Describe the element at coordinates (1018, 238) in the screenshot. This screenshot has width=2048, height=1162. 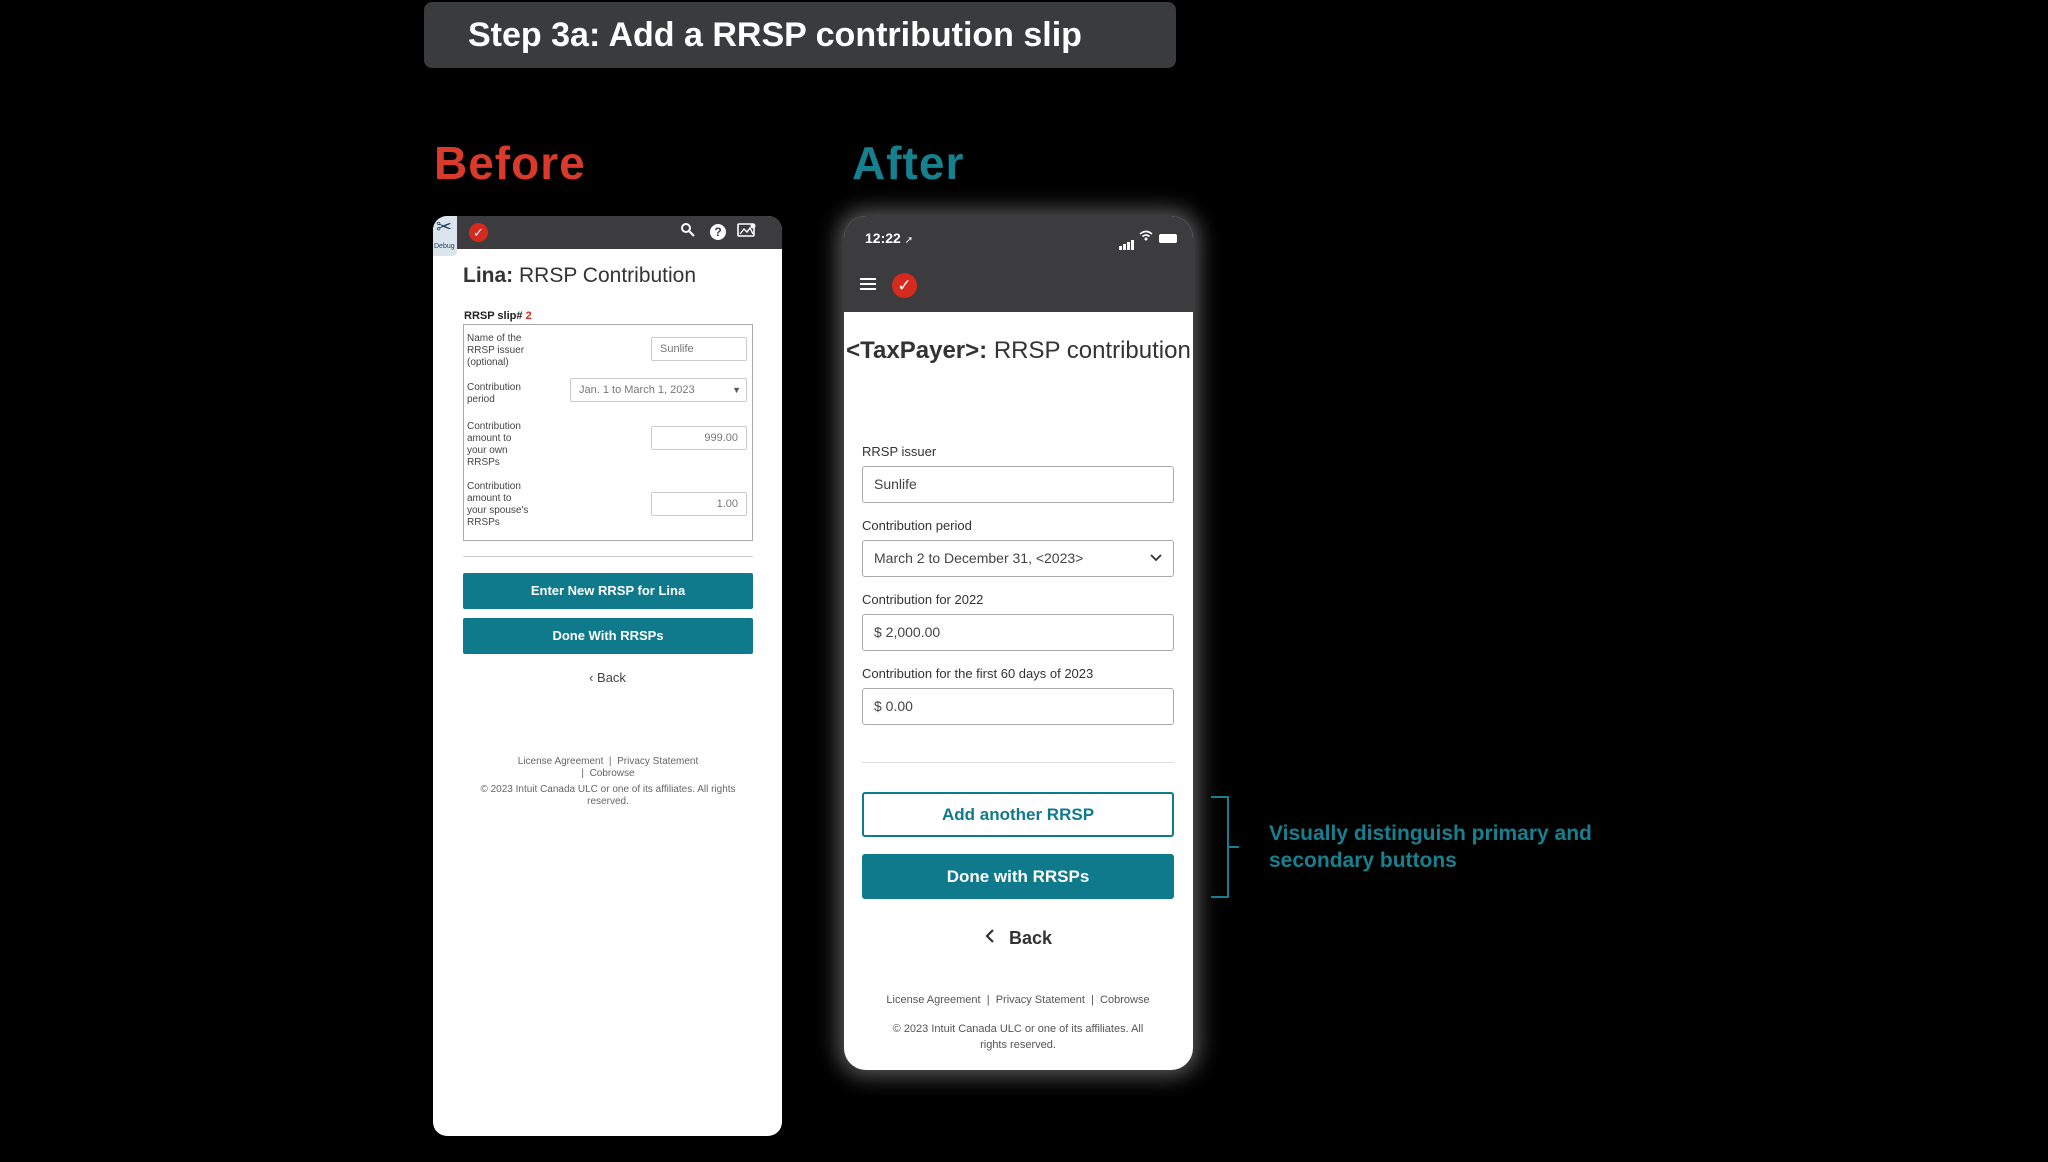
I see `status-bar: 12:22 ➚` at that location.